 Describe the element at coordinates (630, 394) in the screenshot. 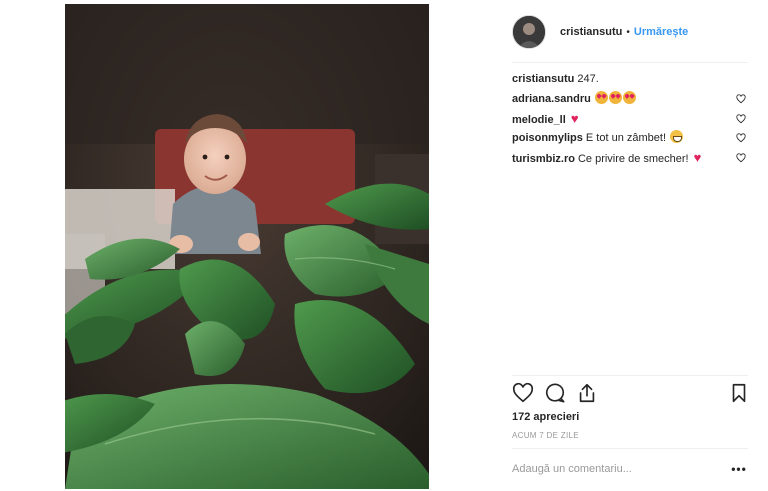

I see `action-bar` at that location.